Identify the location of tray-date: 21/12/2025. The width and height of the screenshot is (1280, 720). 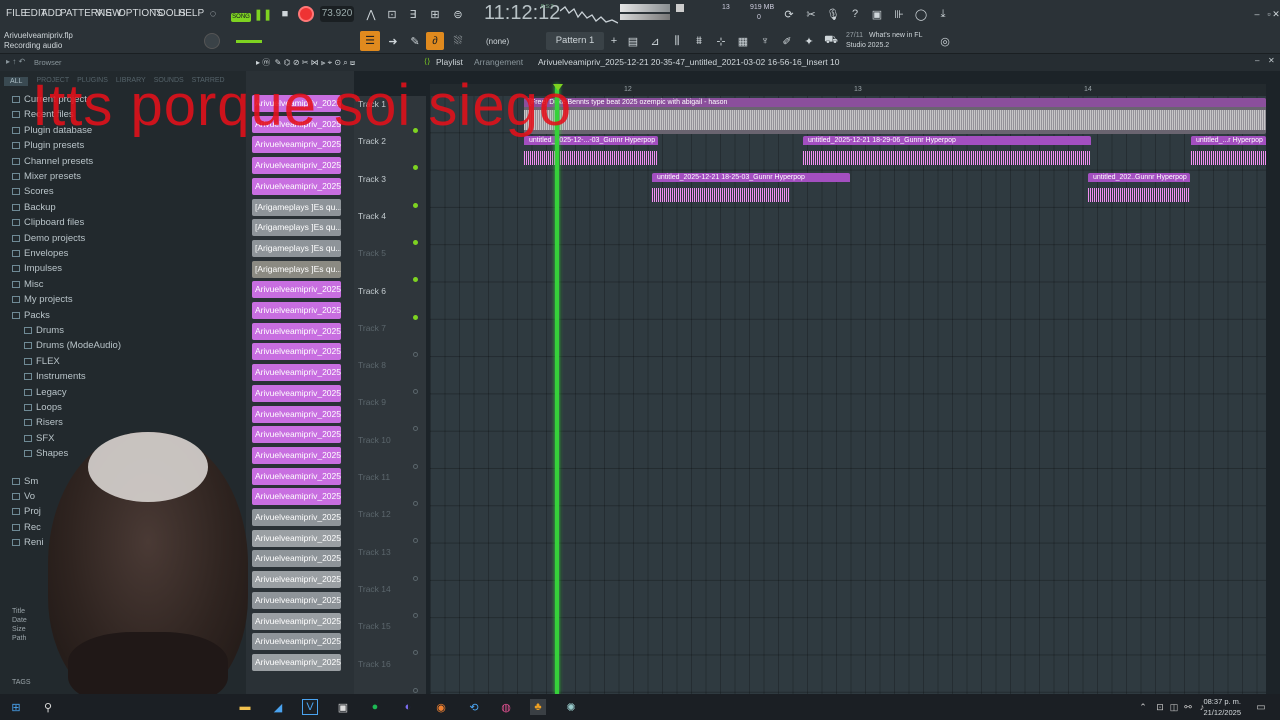
(1221, 712).